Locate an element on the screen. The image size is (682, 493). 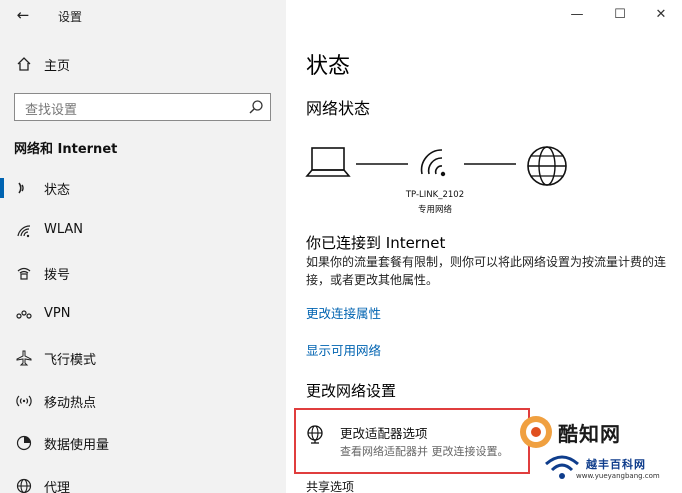
title-bar: ← 设置 is located at coordinates (143, 15).